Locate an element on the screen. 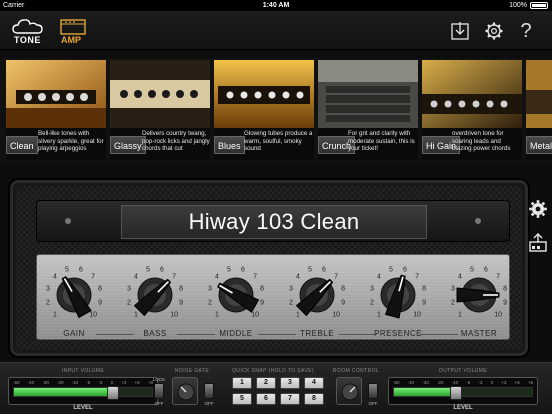 The image size is (552, 414). room-control-title: ROOM CONTROL is located at coordinates (356, 371).